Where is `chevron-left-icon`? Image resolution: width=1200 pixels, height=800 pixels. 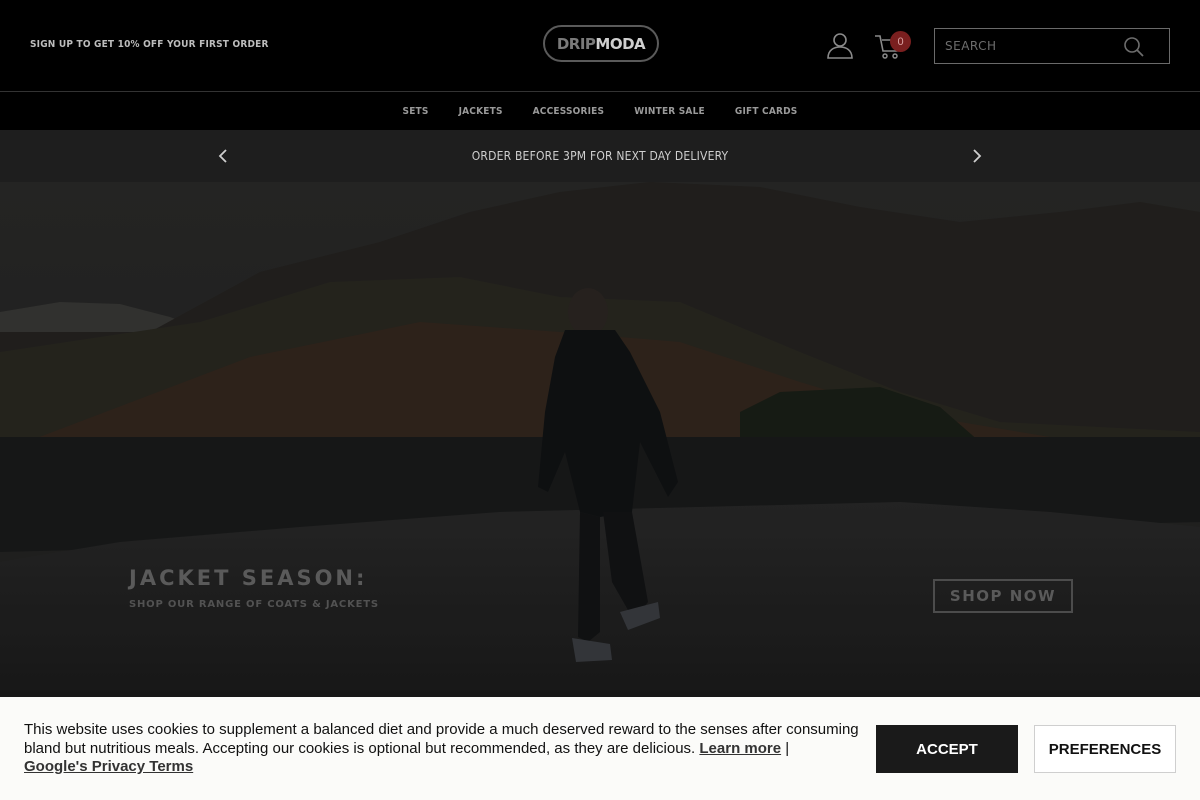
chevron-left-icon is located at coordinates (223, 156).